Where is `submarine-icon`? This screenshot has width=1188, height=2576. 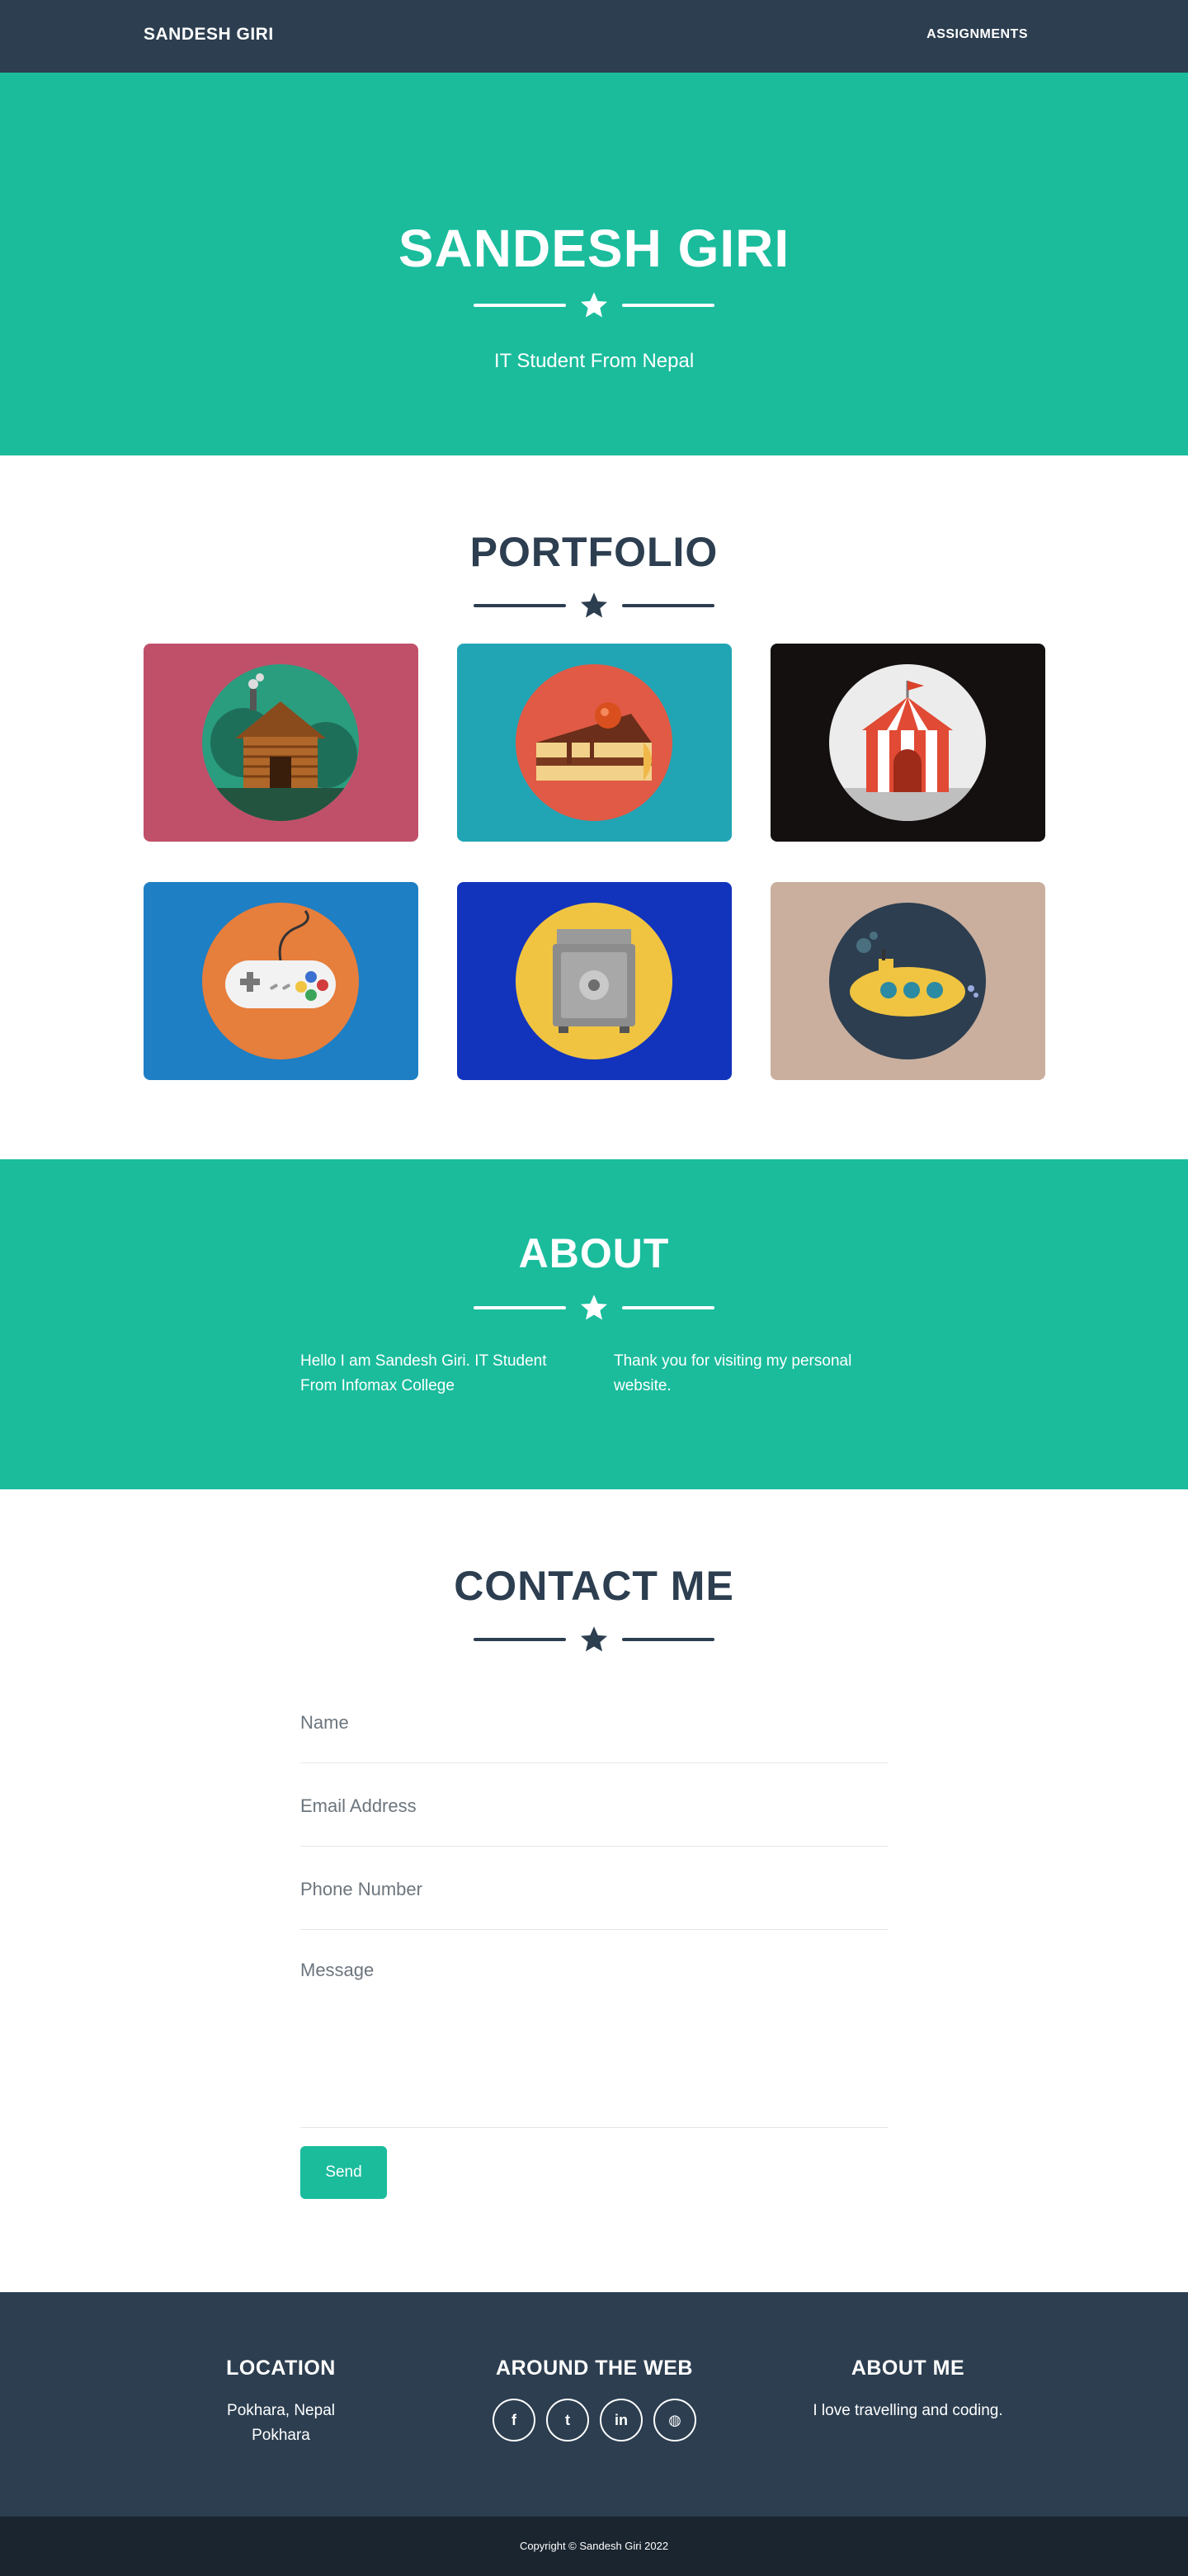 submarine-icon is located at coordinates (907, 981).